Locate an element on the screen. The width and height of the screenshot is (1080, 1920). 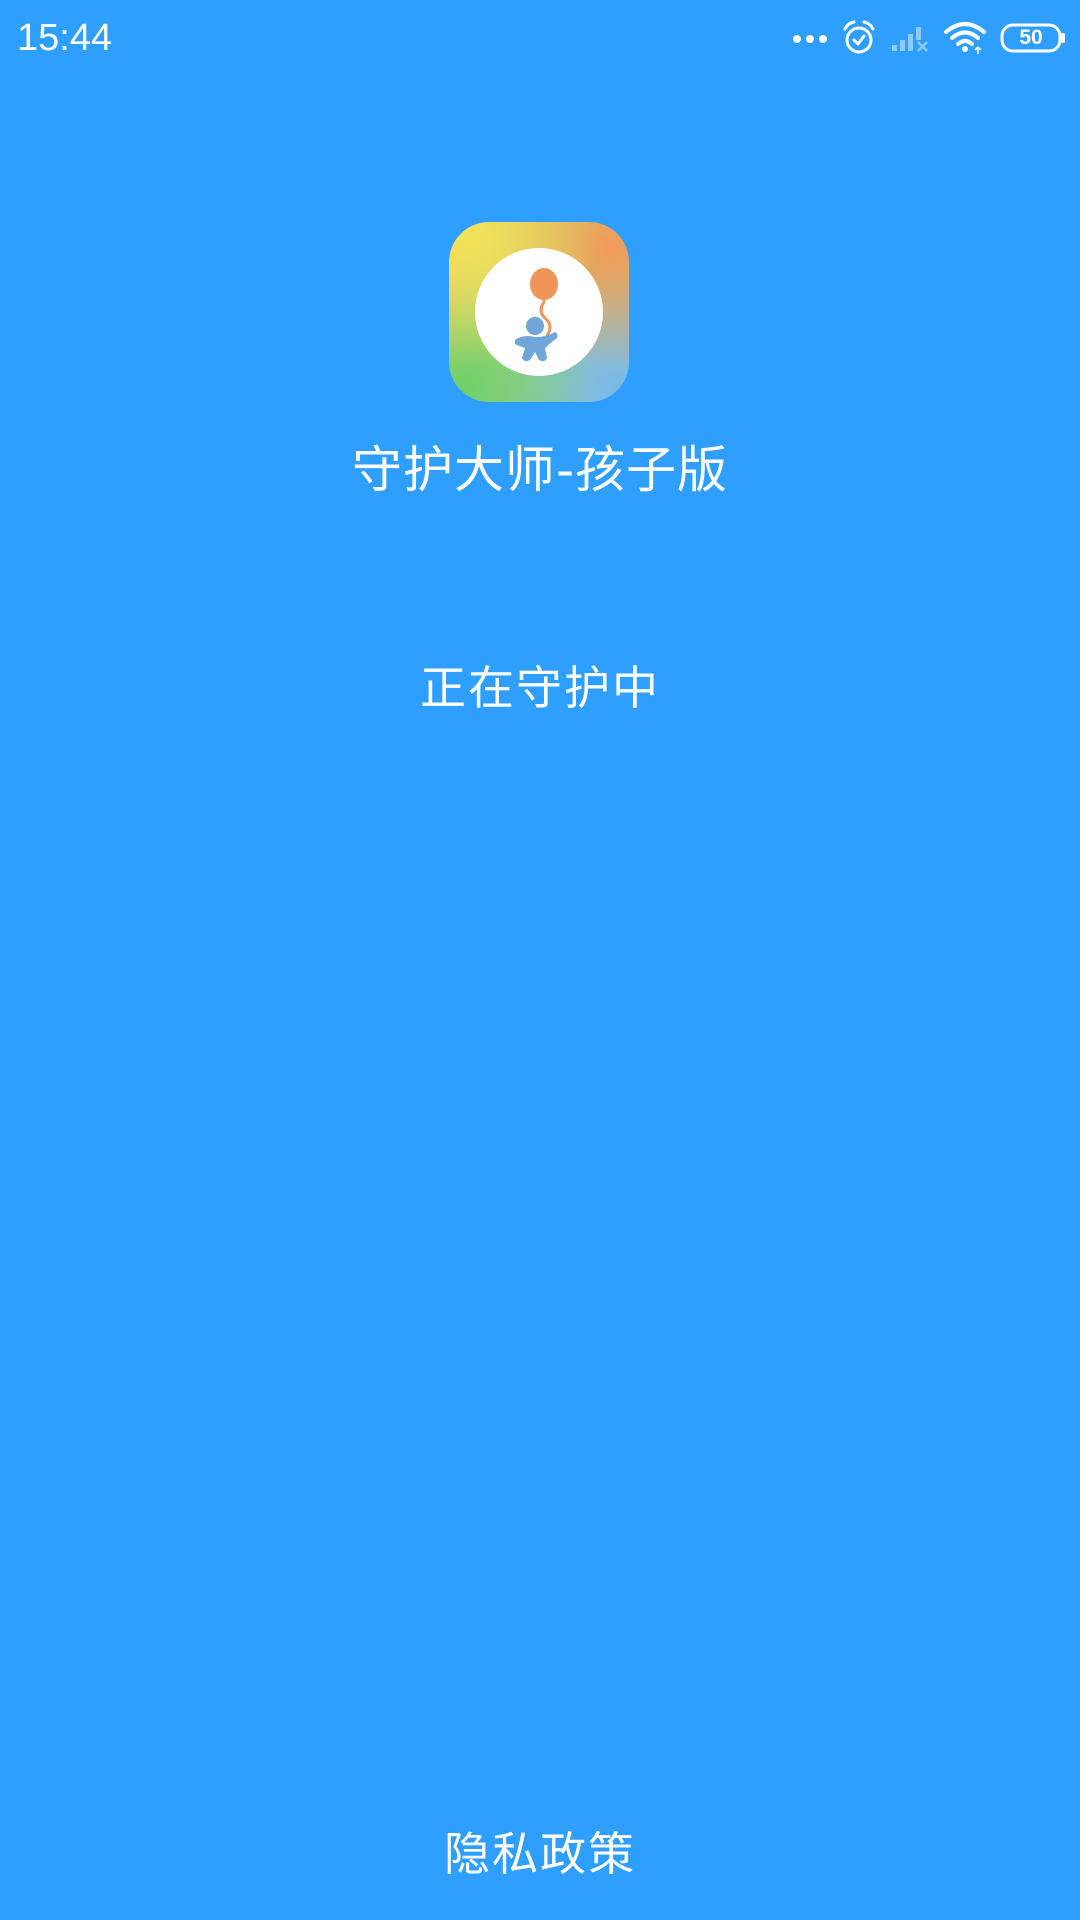
status-icons: 50 is located at coordinates (922, 38).